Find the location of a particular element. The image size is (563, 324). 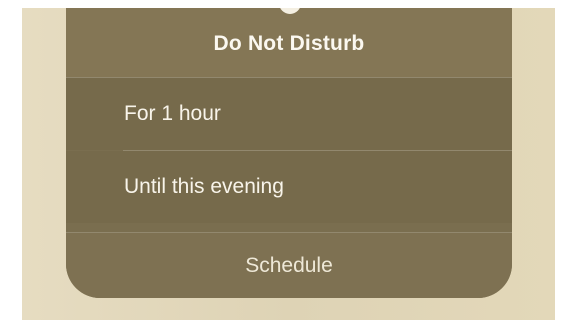

option-label: For 1 hour is located at coordinates (172, 113).